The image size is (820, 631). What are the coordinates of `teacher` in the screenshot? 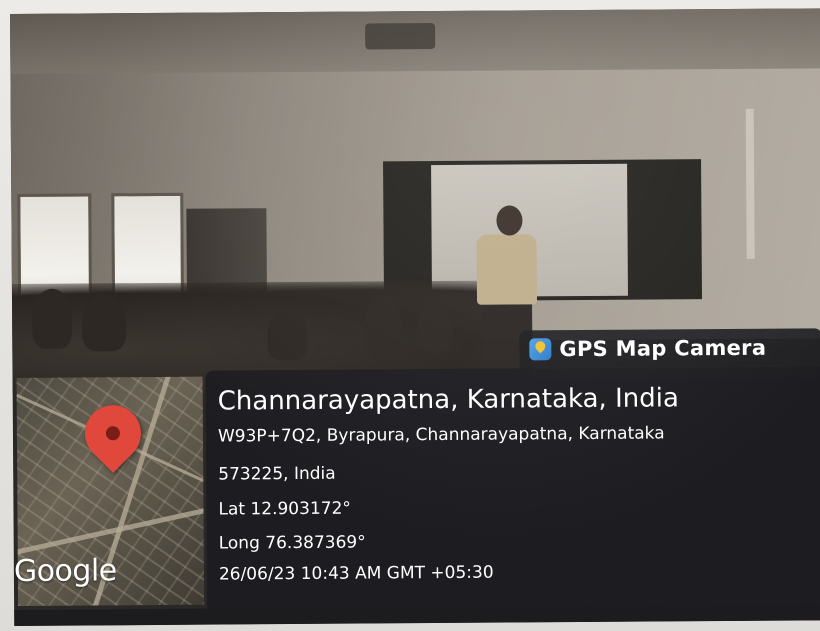 It's located at (507, 269).